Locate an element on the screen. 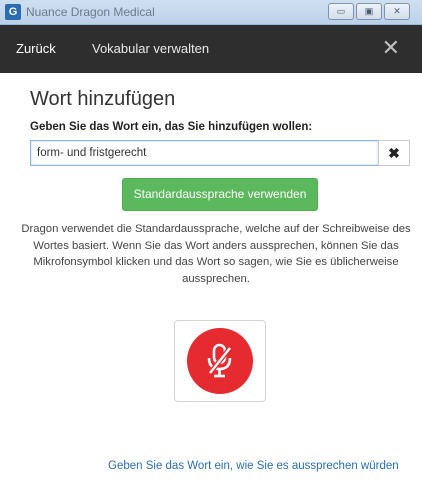  minimize-icon: ▭ is located at coordinates (341, 11).